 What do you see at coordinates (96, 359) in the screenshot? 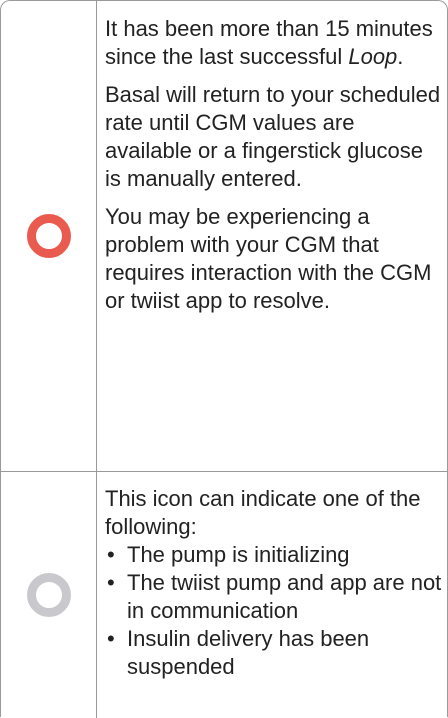
I see `column-divider` at bounding box center [96, 359].